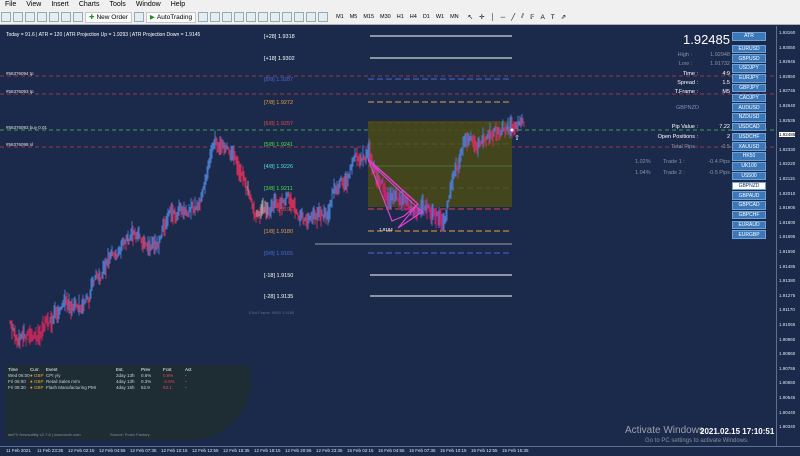  What do you see at coordinates (542, 17) in the screenshot?
I see `text-icon: A` at bounding box center [542, 17].